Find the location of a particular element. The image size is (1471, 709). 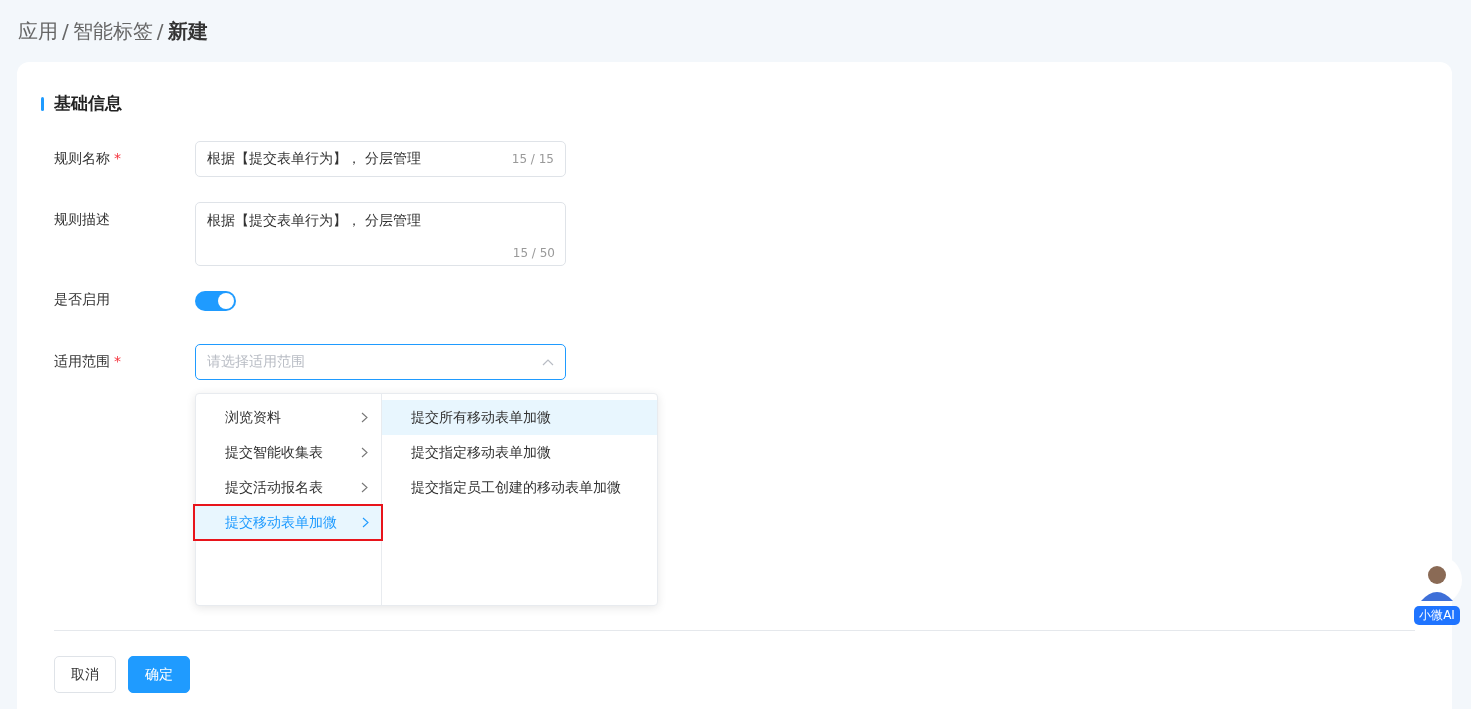

cascader-option: 提交所有移动表单加微 is located at coordinates (519, 417).